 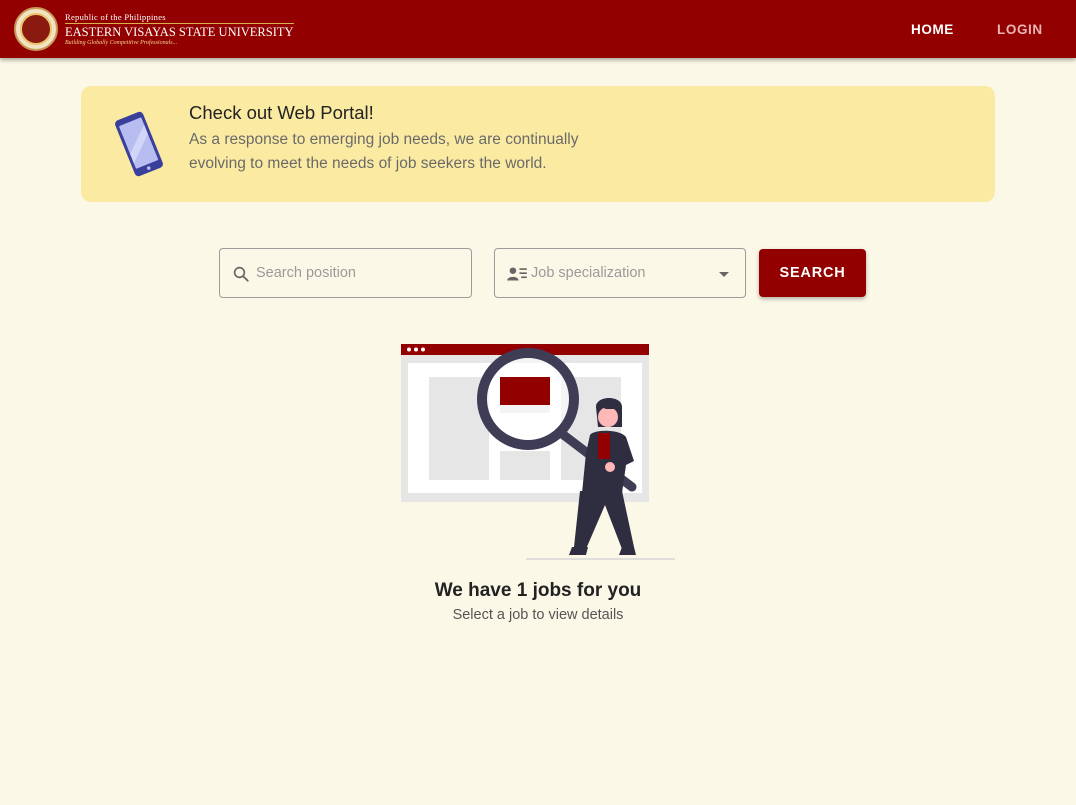 What do you see at coordinates (812, 273) in the screenshot?
I see `search-button: SEARCH` at bounding box center [812, 273].